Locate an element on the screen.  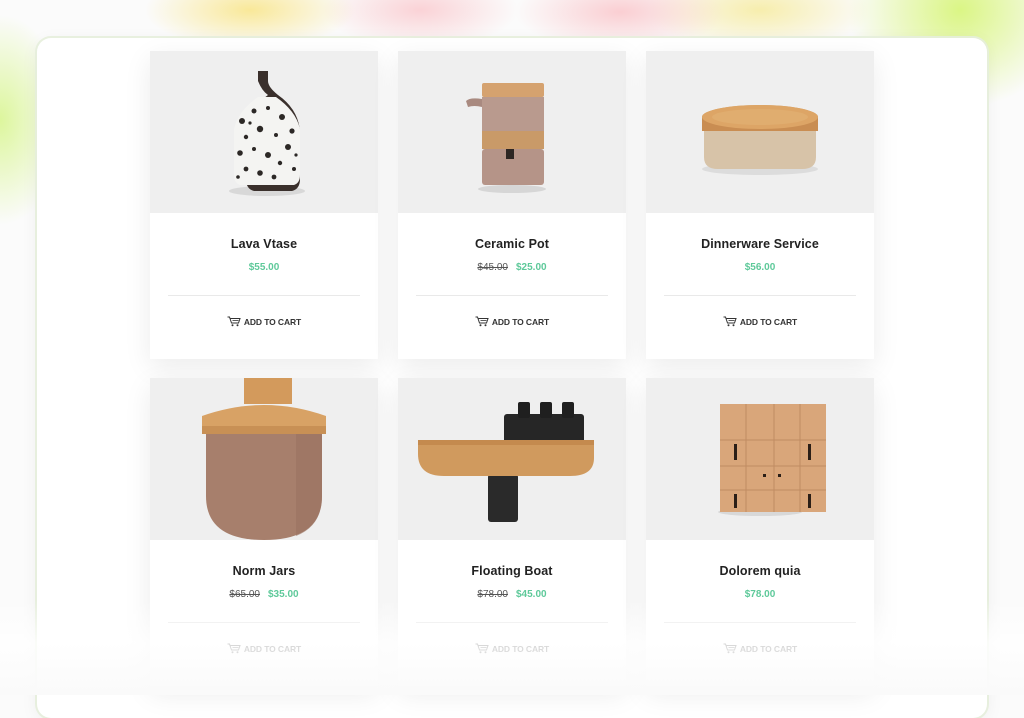
product-card: Dinnerware Service $56.00 ADD TO CART is located at coordinates (760, 205).